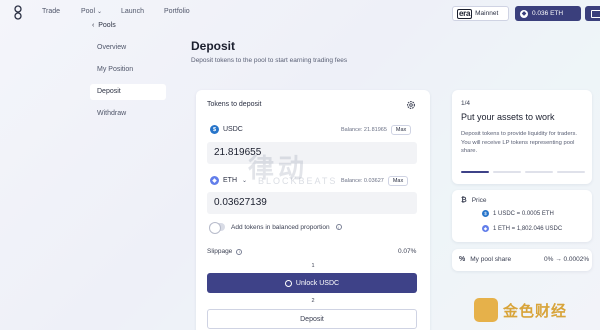 This screenshot has height=330, width=600. I want to click on balanced-proportion-label: Add tokens in balanced proportion, so click(280, 227).